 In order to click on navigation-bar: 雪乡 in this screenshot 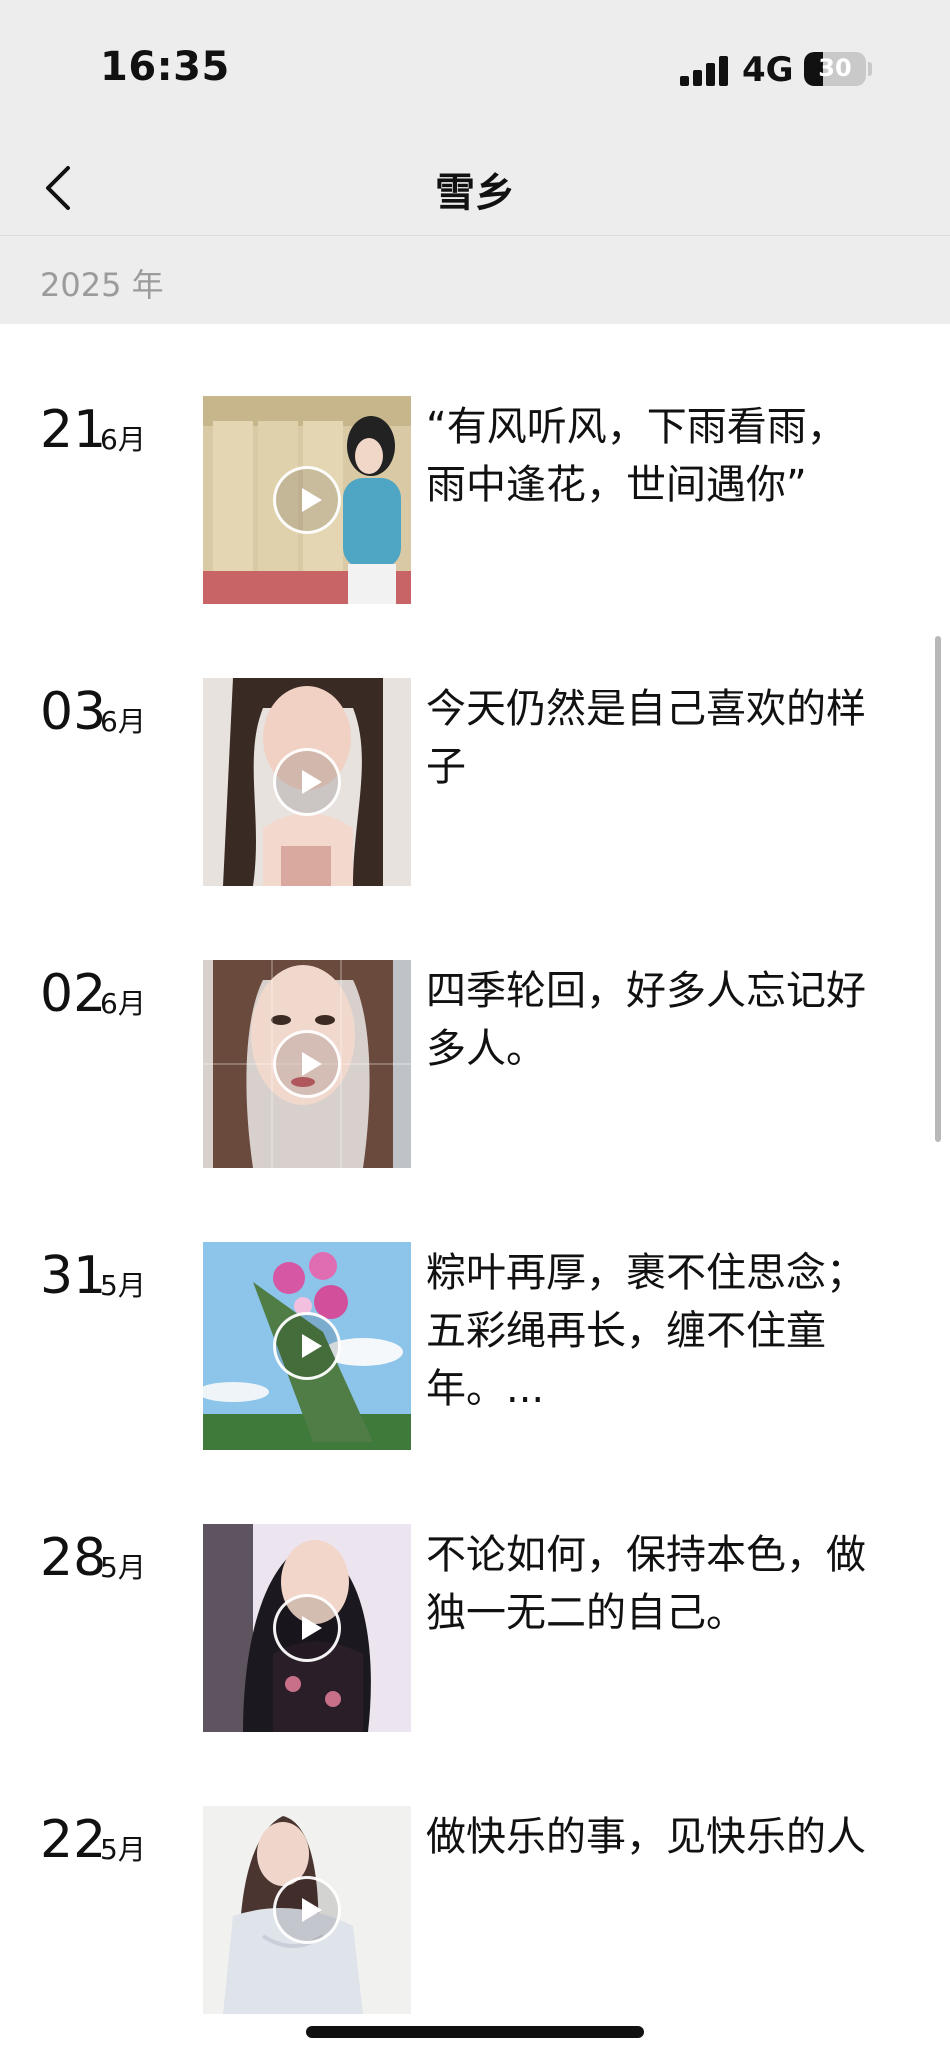, I will do `click(475, 188)`.